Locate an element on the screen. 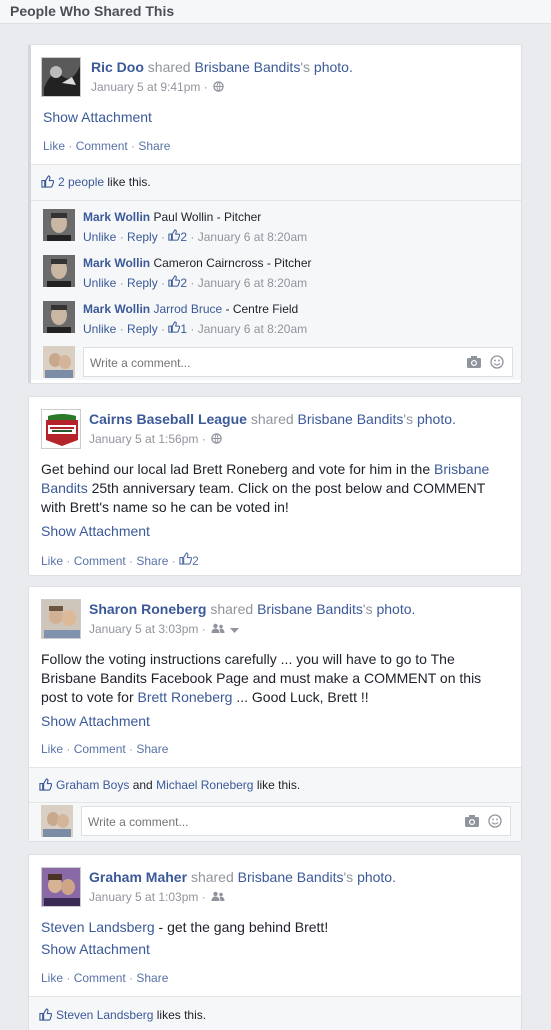 This screenshot has height=1030, width=551. author-link: Graham Maher is located at coordinates (138, 877).